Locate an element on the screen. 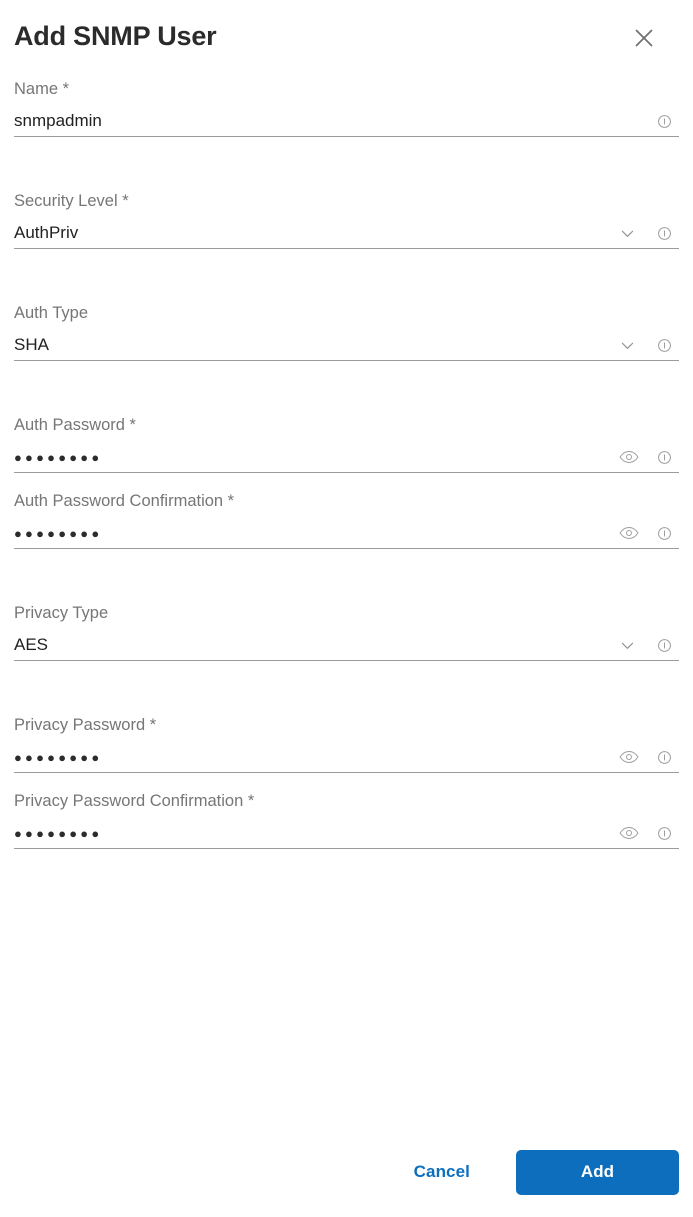 The height and width of the screenshot is (1217, 693). chevron-down-button-auth-type is located at coordinates (627, 345).